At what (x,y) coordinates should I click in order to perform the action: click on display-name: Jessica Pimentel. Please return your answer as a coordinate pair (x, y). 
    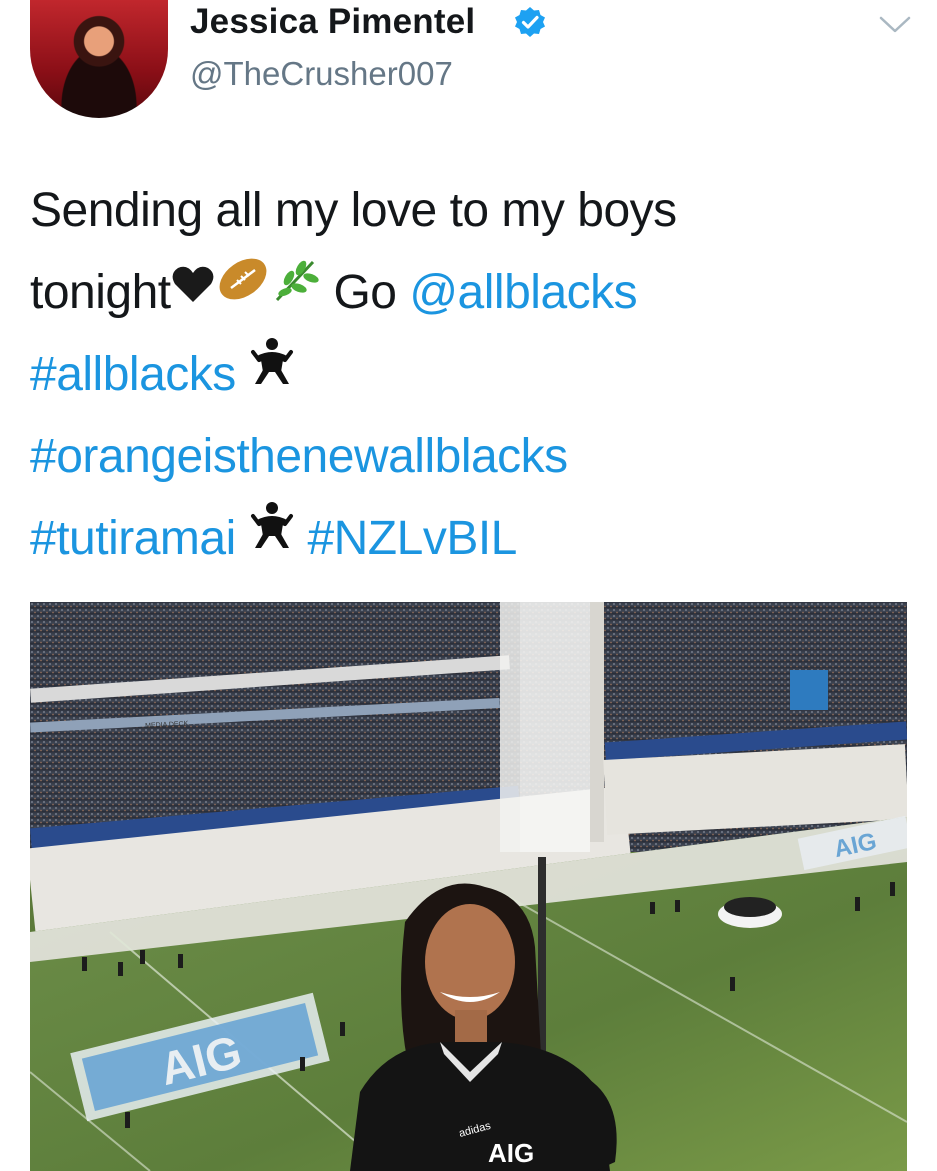
    Looking at the image, I should click on (332, 22).